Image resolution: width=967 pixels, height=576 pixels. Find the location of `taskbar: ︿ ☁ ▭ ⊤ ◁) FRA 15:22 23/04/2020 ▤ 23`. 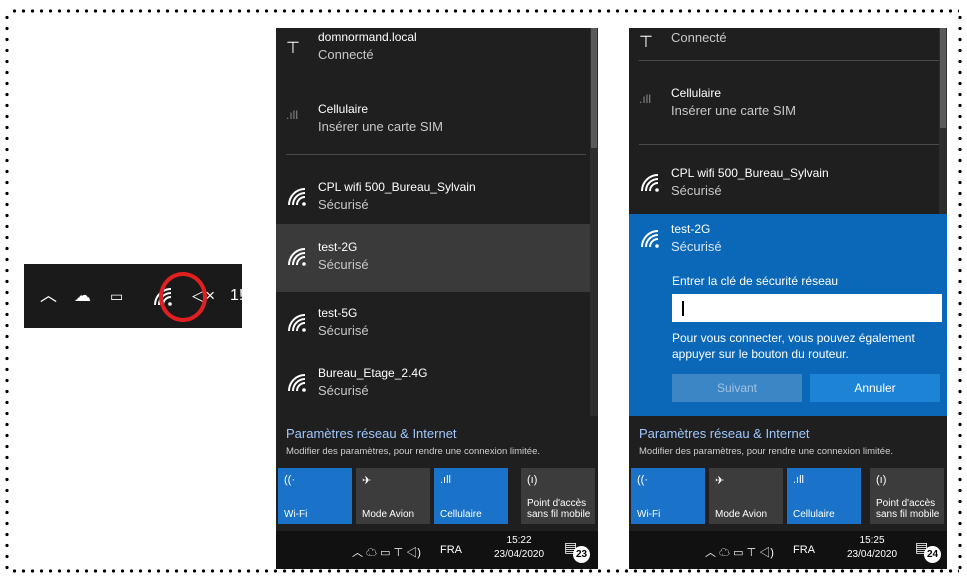

taskbar: ︿ ☁ ▭ ⊤ ◁) FRA 15:22 23/04/2020 ▤ 23 is located at coordinates (437, 550).